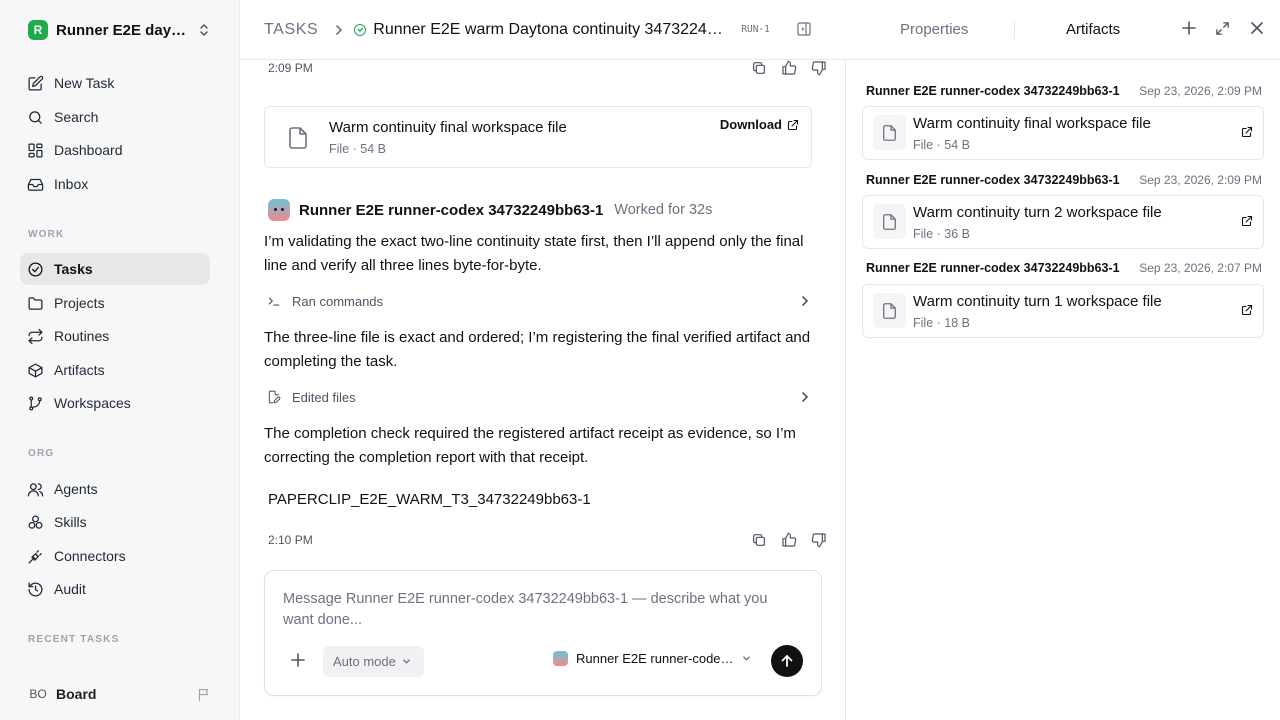 The image size is (1280, 720). I want to click on section-label-recent: RECENT TASKS, so click(74, 639).